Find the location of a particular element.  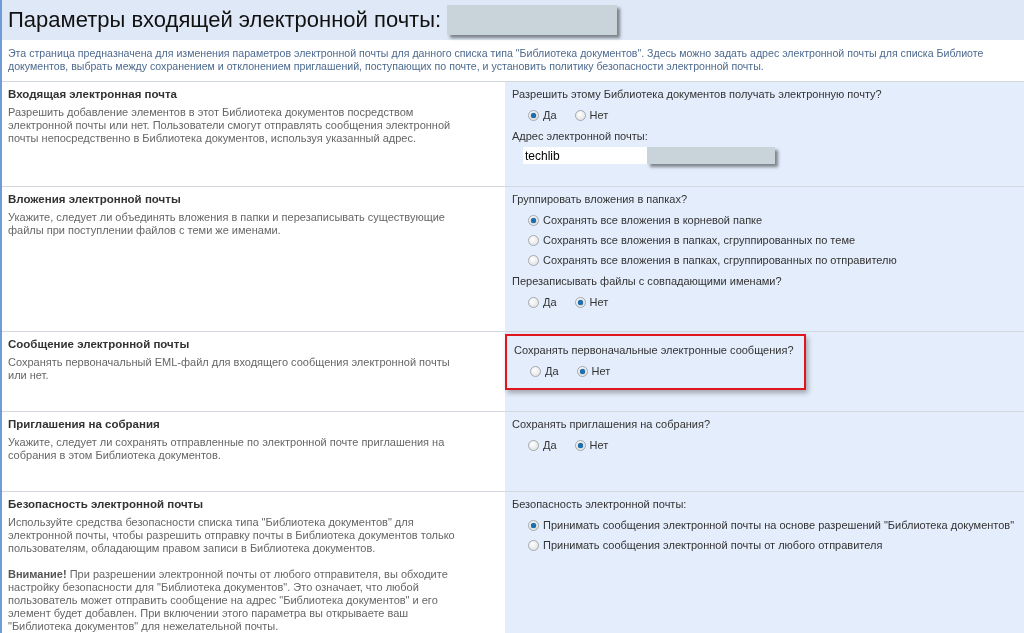

section-heading: Безопасность электронной почты is located at coordinates (106, 504).